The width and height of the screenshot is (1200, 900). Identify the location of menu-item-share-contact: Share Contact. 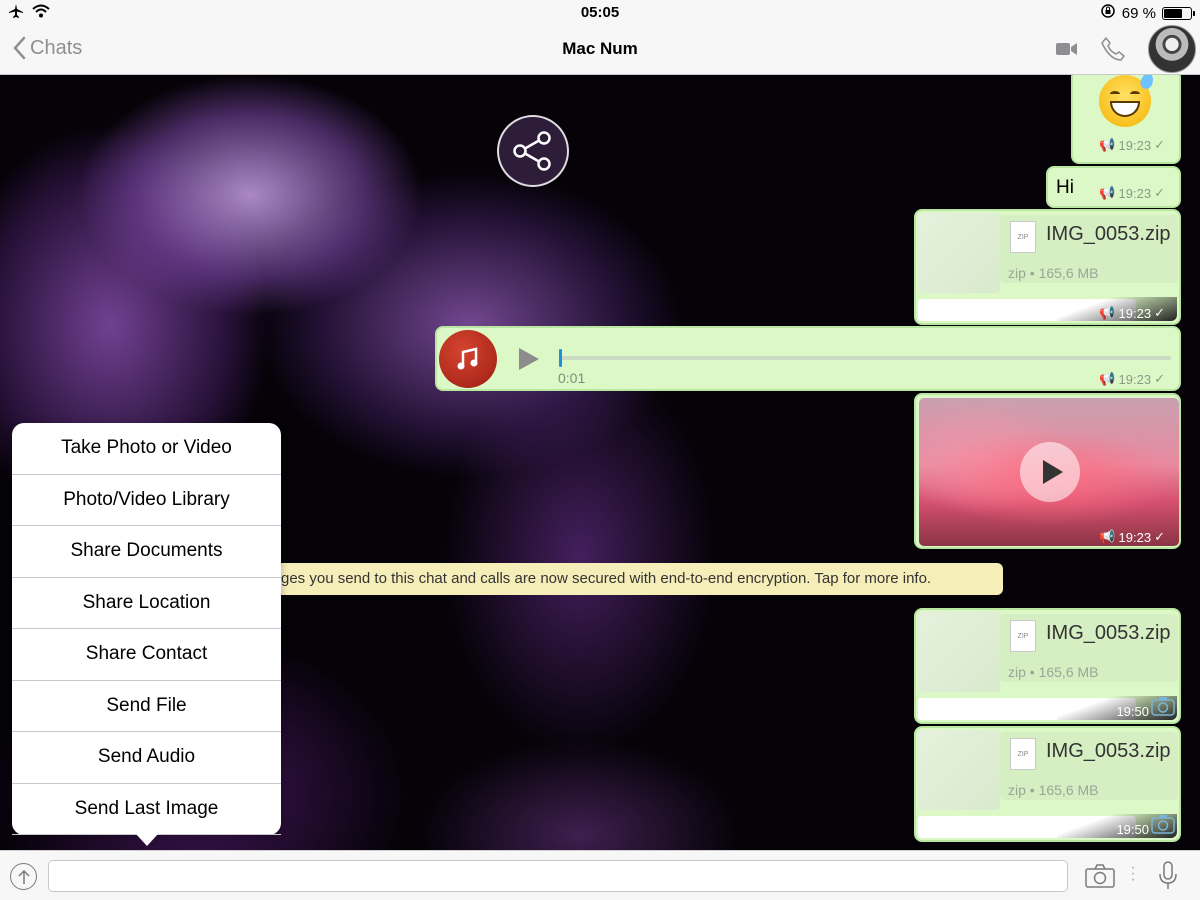
(146, 655).